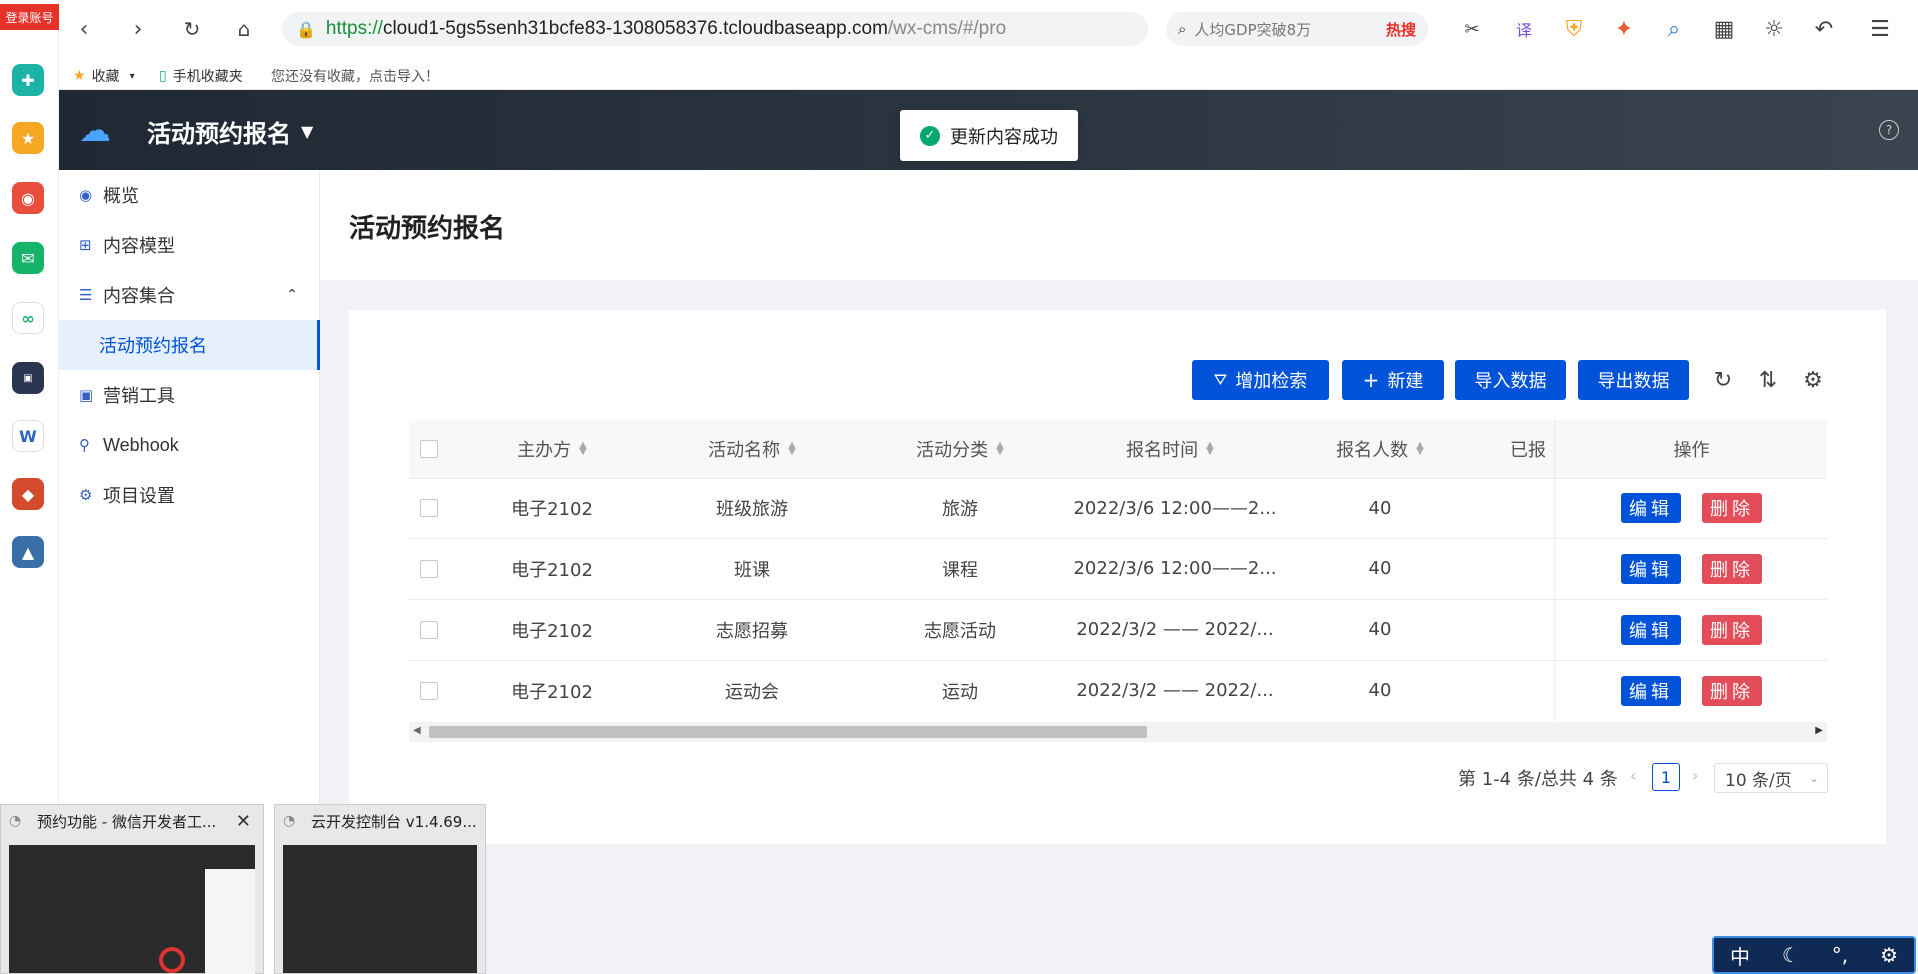 The width and height of the screenshot is (1918, 974). What do you see at coordinates (1740, 955) in the screenshot?
I see `ime-mode: 中` at bounding box center [1740, 955].